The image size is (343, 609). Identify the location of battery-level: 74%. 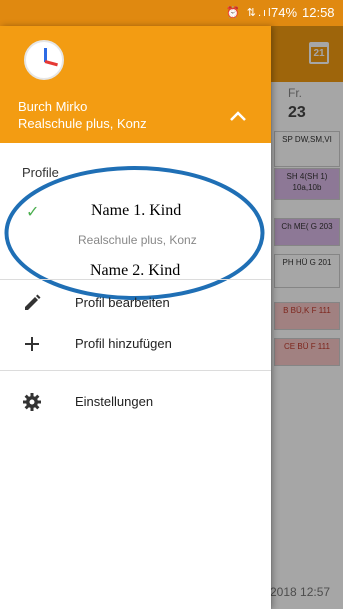
(284, 12).